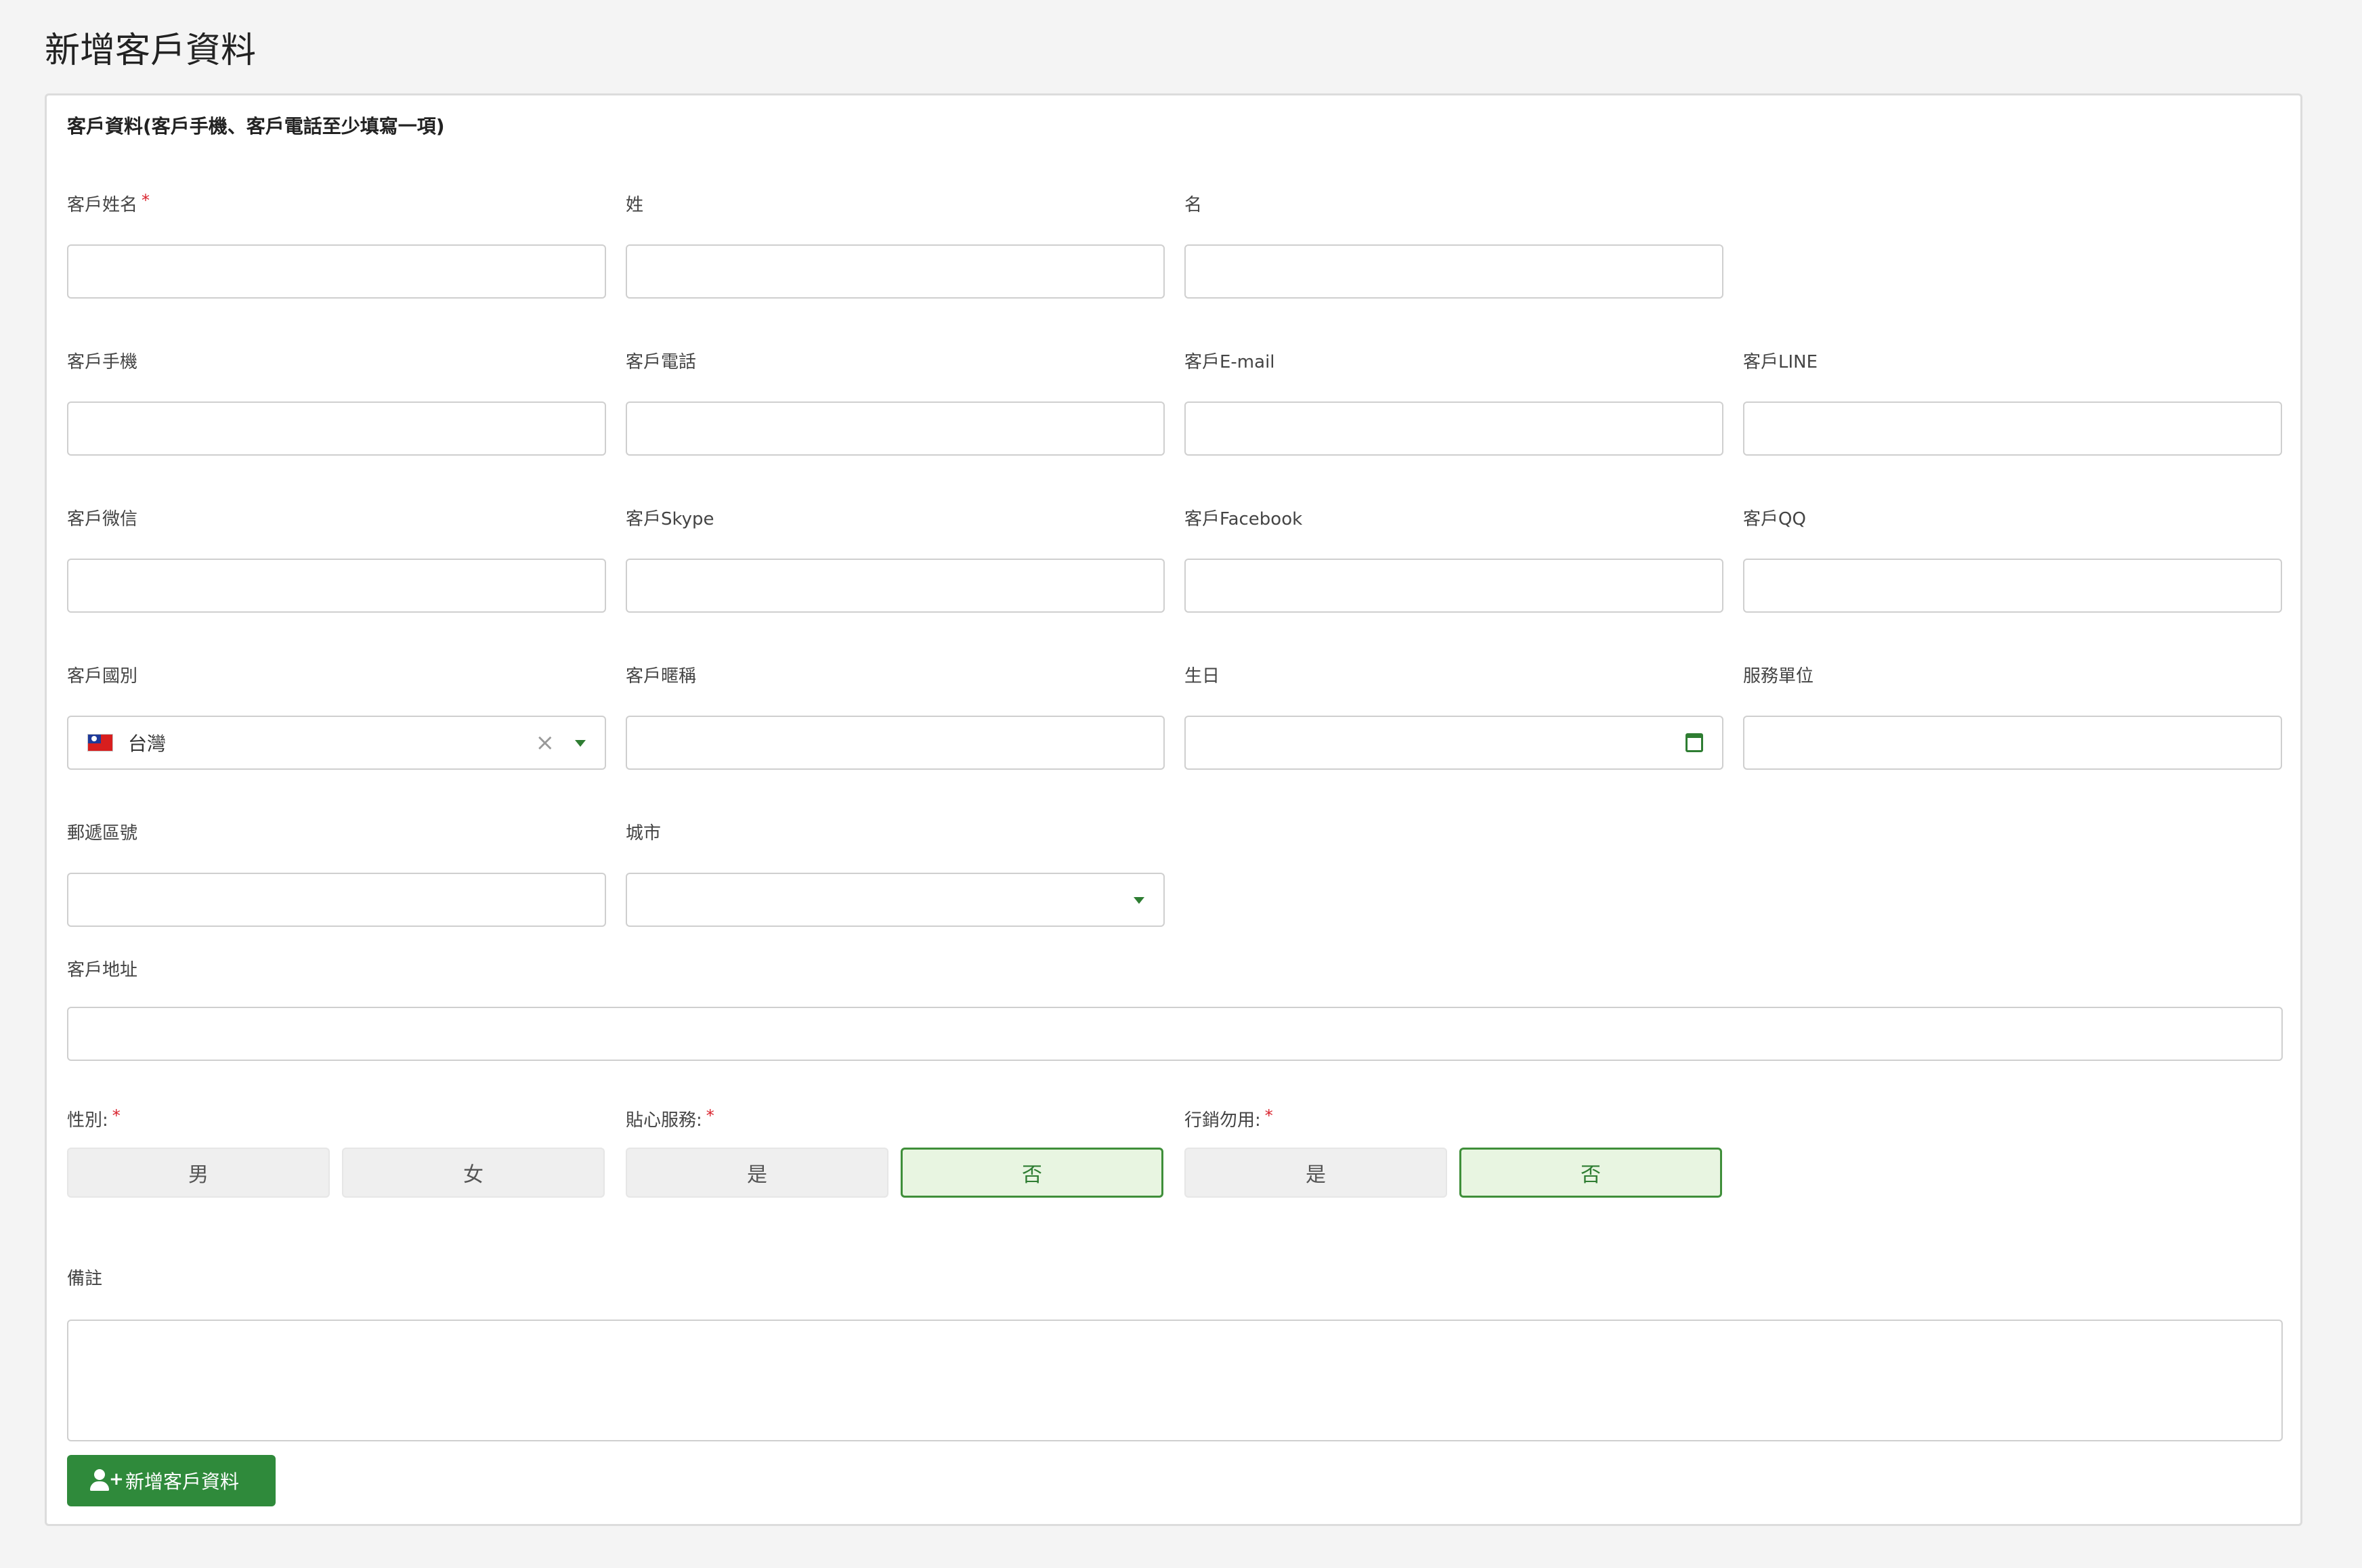 Image resolution: width=2362 pixels, height=1568 pixels. I want to click on first-name-input, so click(1453, 271).